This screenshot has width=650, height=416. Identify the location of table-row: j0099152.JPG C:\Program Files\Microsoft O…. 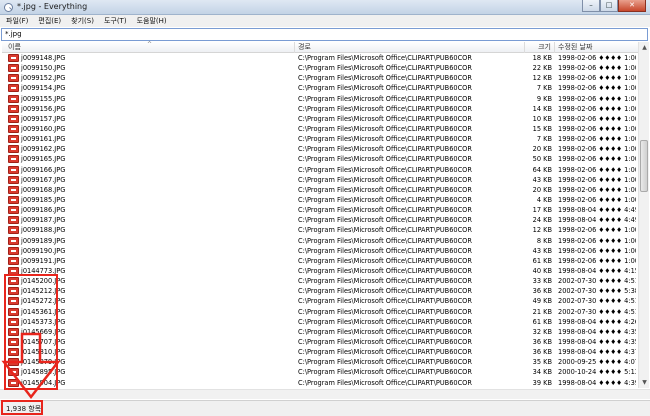
(319, 78).